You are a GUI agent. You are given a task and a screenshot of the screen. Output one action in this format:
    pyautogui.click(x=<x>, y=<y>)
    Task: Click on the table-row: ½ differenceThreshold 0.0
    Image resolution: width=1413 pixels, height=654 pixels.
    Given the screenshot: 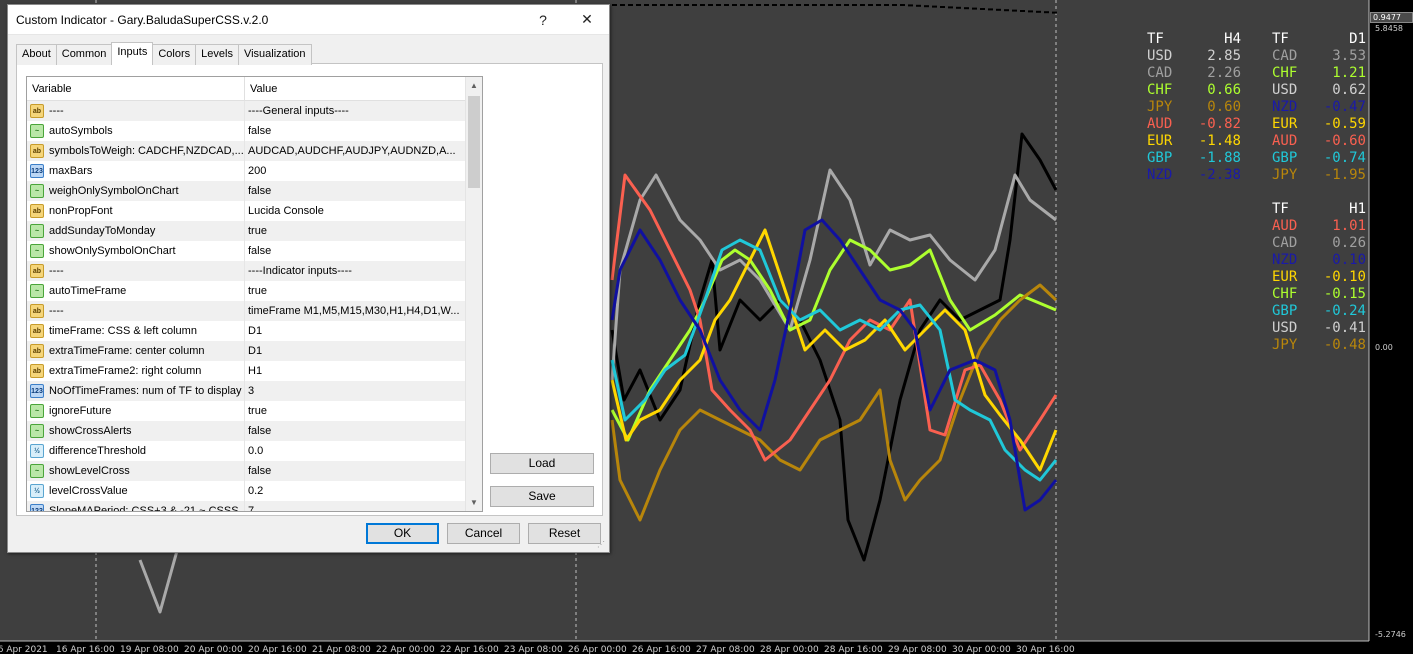 What is the action you would take?
    pyautogui.click(x=254, y=451)
    